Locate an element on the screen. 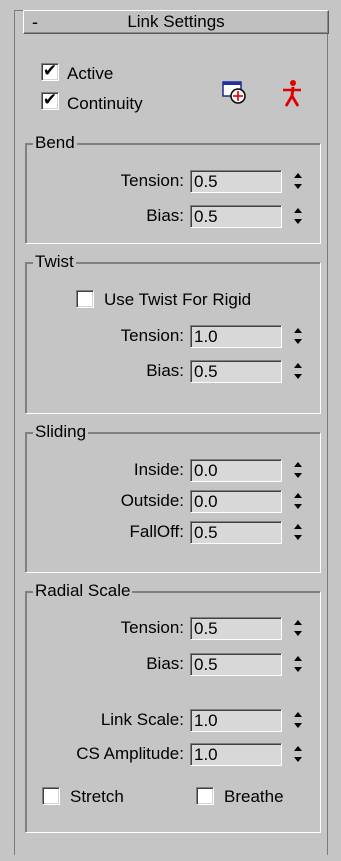 The width and height of the screenshot is (341, 861). sliding-title: Sliding is located at coordinates (61, 432).